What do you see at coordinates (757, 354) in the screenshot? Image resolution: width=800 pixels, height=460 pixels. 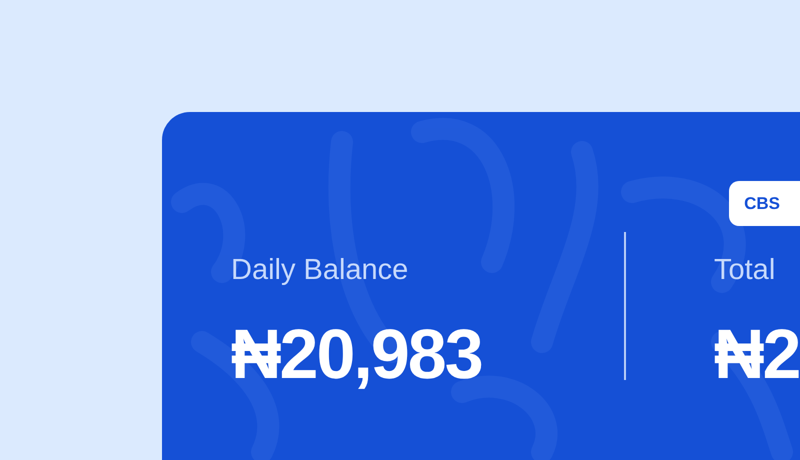 I see `stat-amount: ₦2` at bounding box center [757, 354].